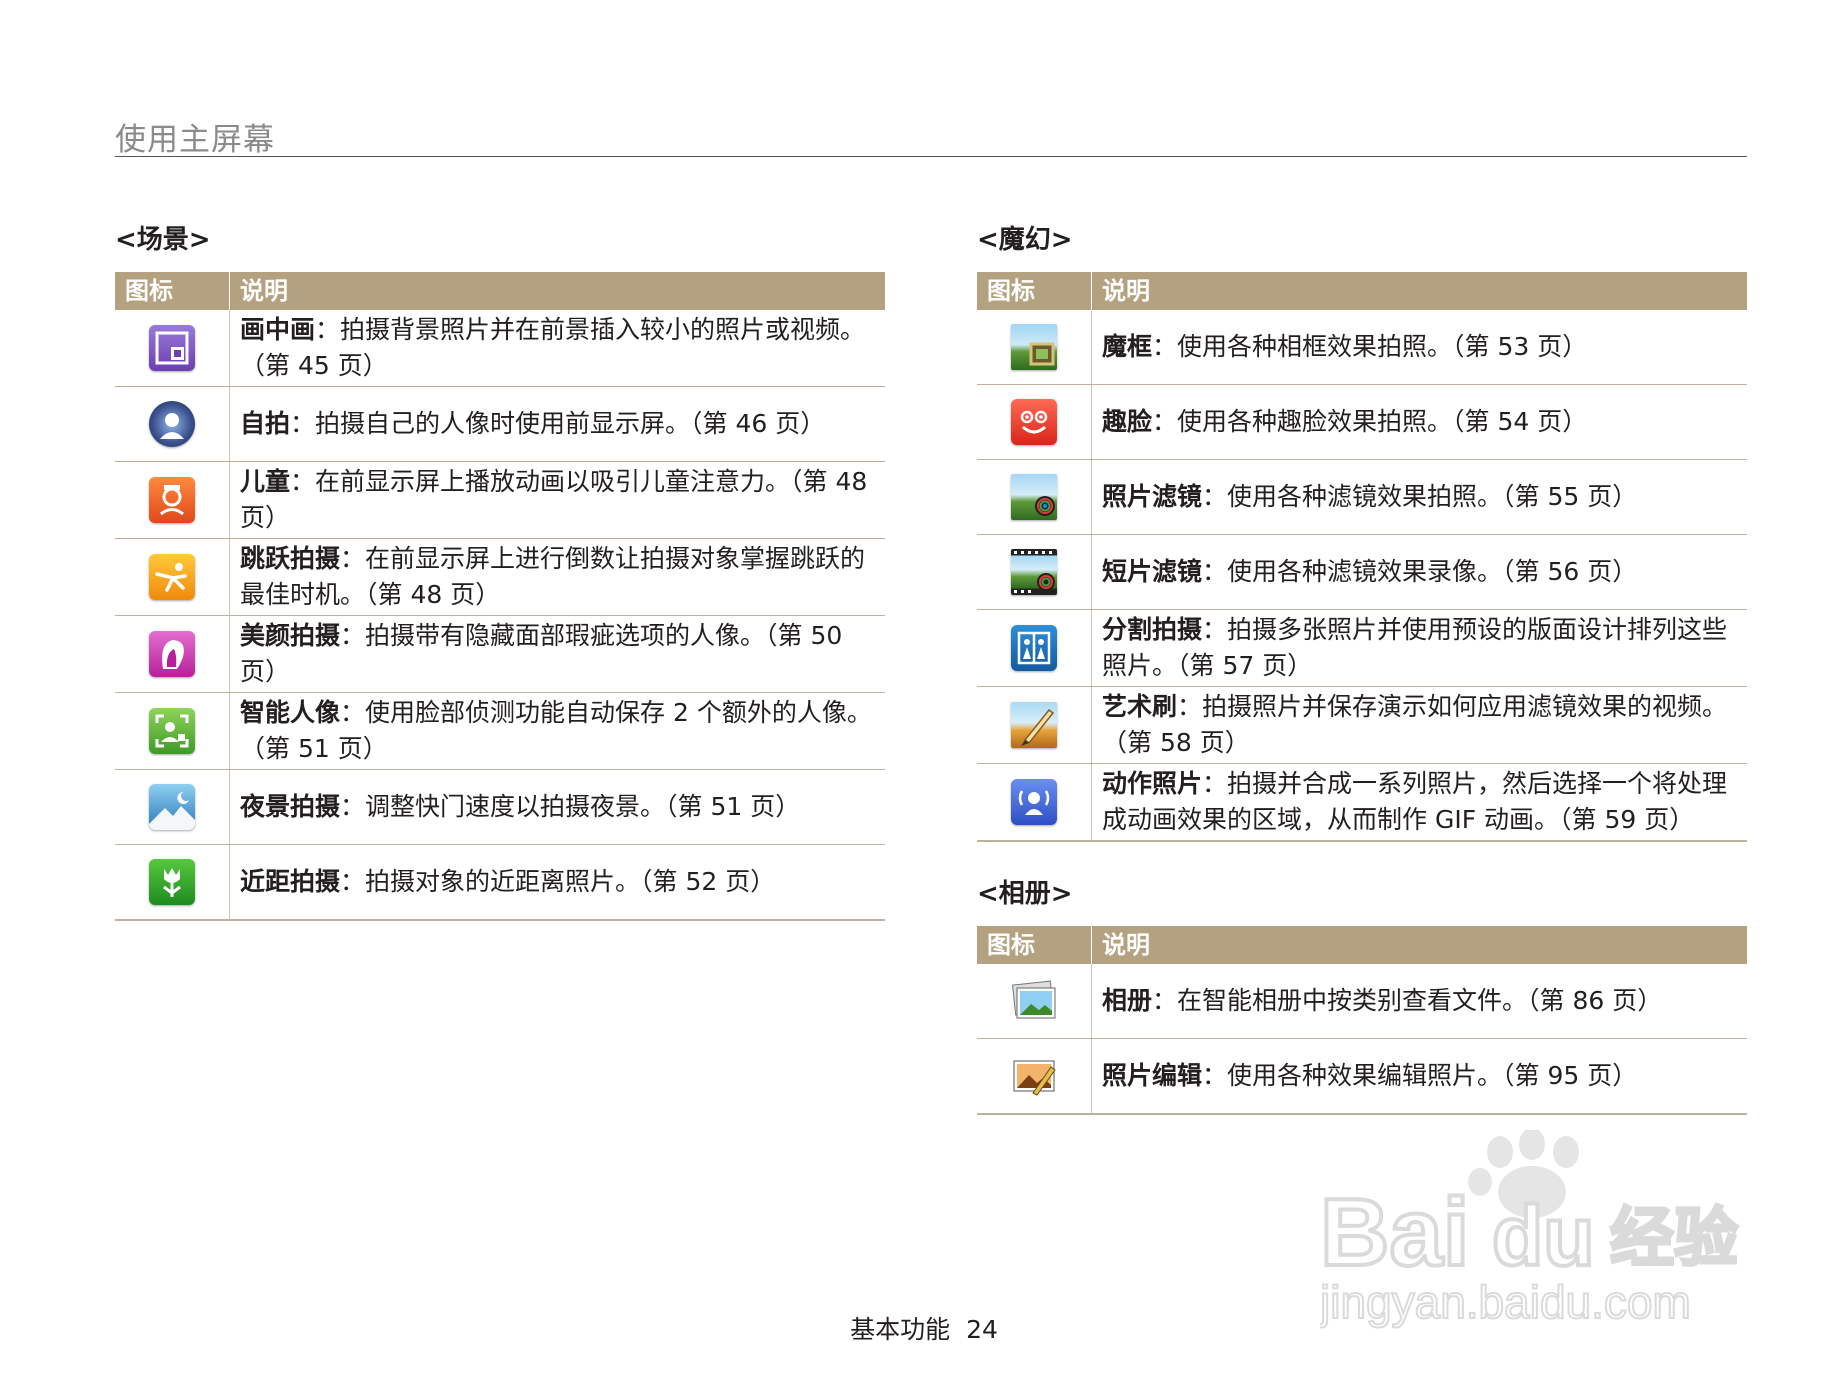  I want to click on table-row: 相册：在智能相册中按类别查看文件。（第 86 页）, so click(1362, 1001).